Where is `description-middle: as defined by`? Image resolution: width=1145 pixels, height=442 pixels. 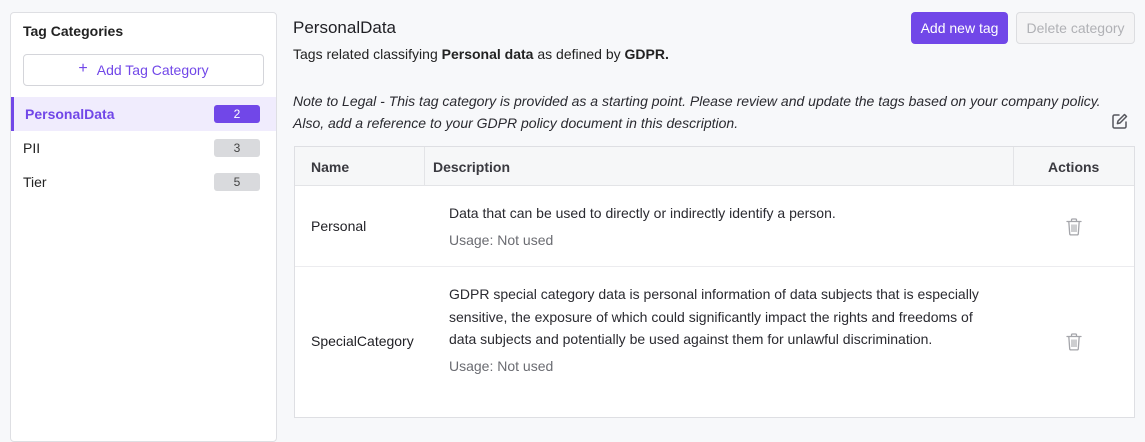 description-middle: as defined by is located at coordinates (579, 54).